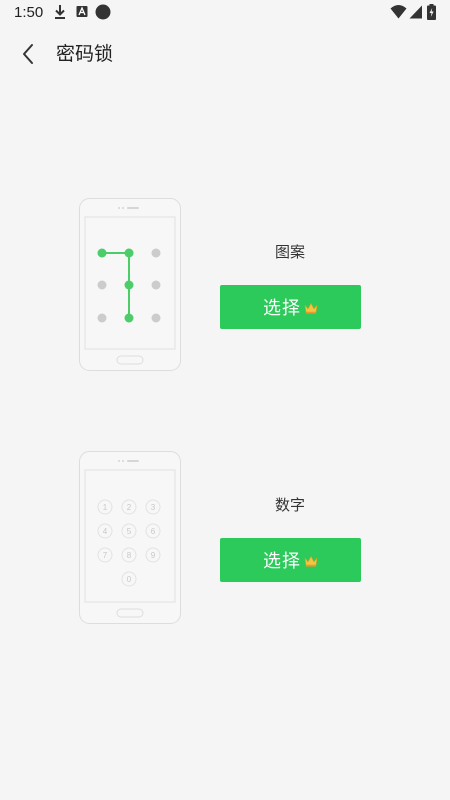 The width and height of the screenshot is (450, 800). I want to click on pin-key-label: 1, so click(105, 507).